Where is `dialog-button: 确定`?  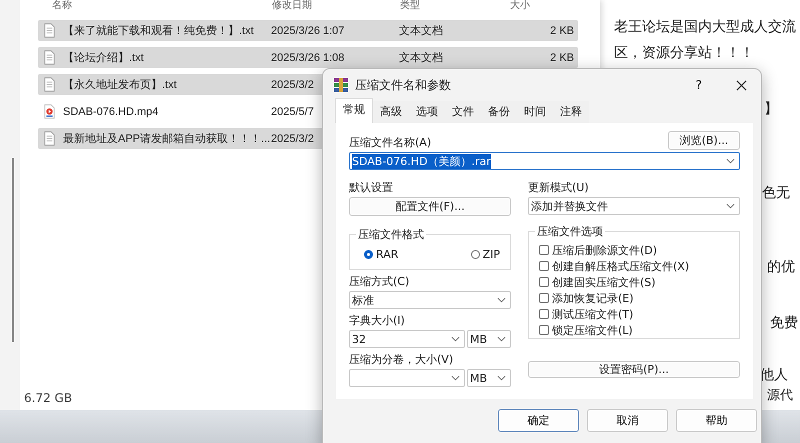 dialog-button: 确定 is located at coordinates (538, 420).